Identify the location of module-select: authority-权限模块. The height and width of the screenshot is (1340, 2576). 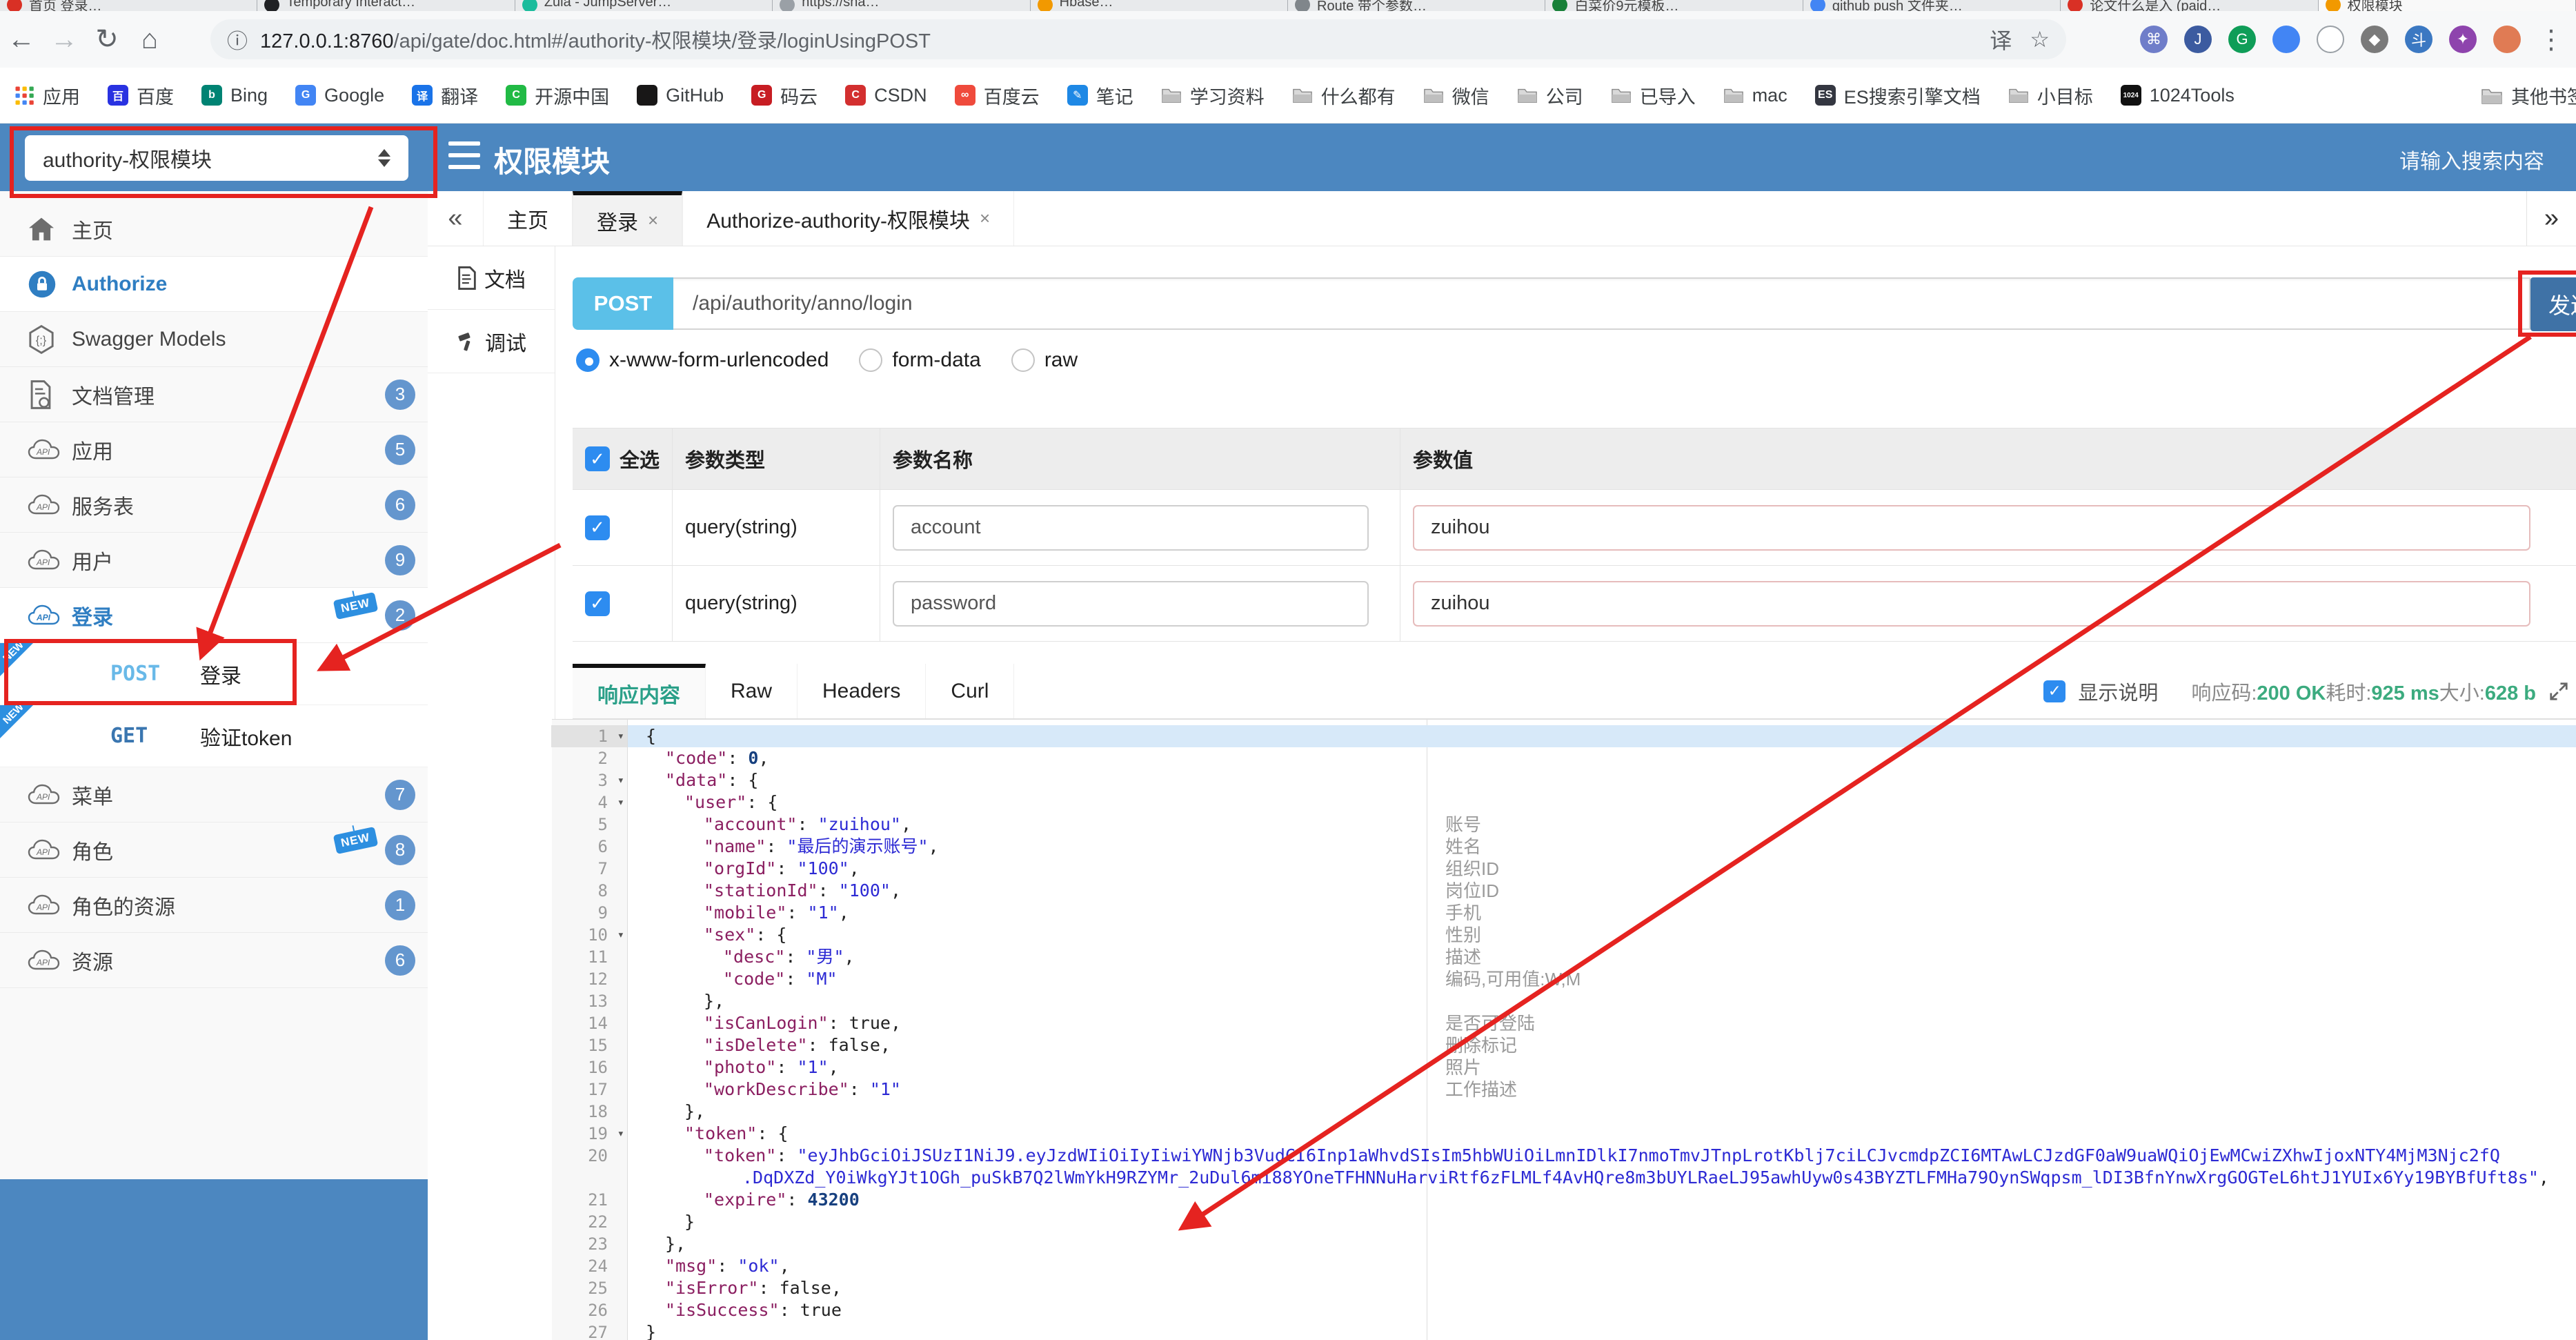
(216, 158).